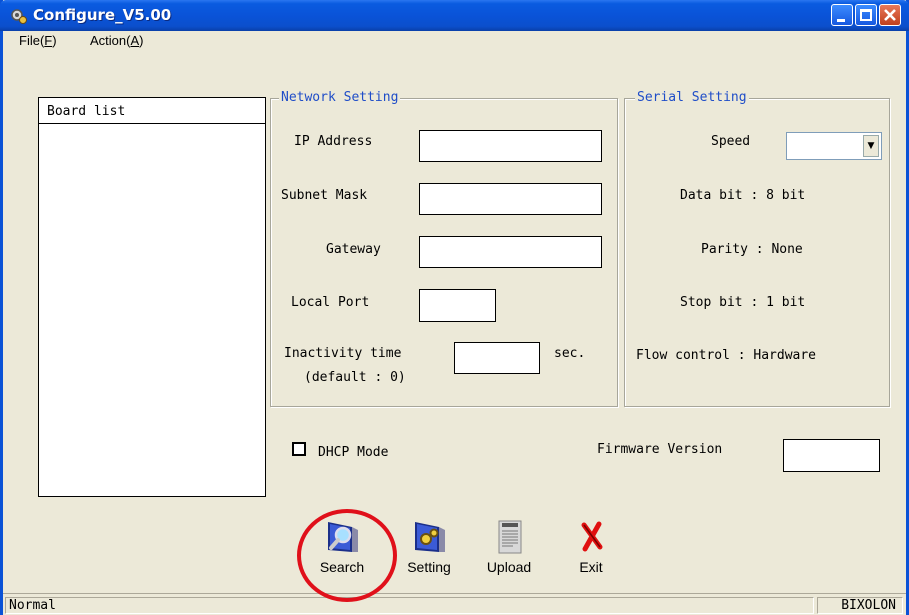 Image resolution: width=909 pixels, height=615 pixels. What do you see at coordinates (343, 353) in the screenshot?
I see `inactivity-time-label: Inactivity time` at bounding box center [343, 353].